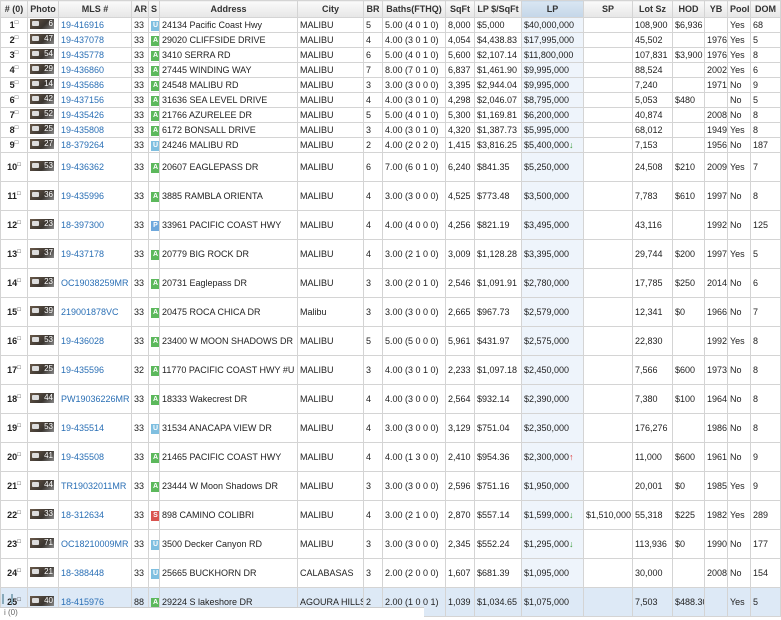  Describe the element at coordinates (43, 115) in the screenshot. I see `photo-cell: 52` at that location.